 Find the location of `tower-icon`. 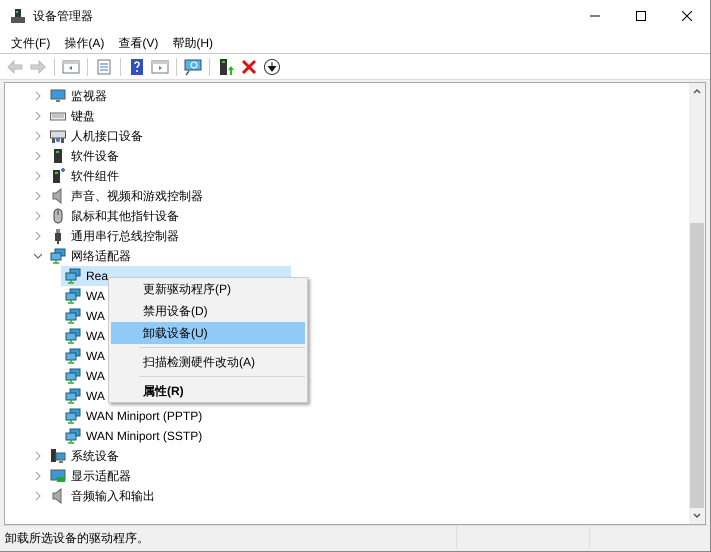

tower-icon is located at coordinates (58, 176).